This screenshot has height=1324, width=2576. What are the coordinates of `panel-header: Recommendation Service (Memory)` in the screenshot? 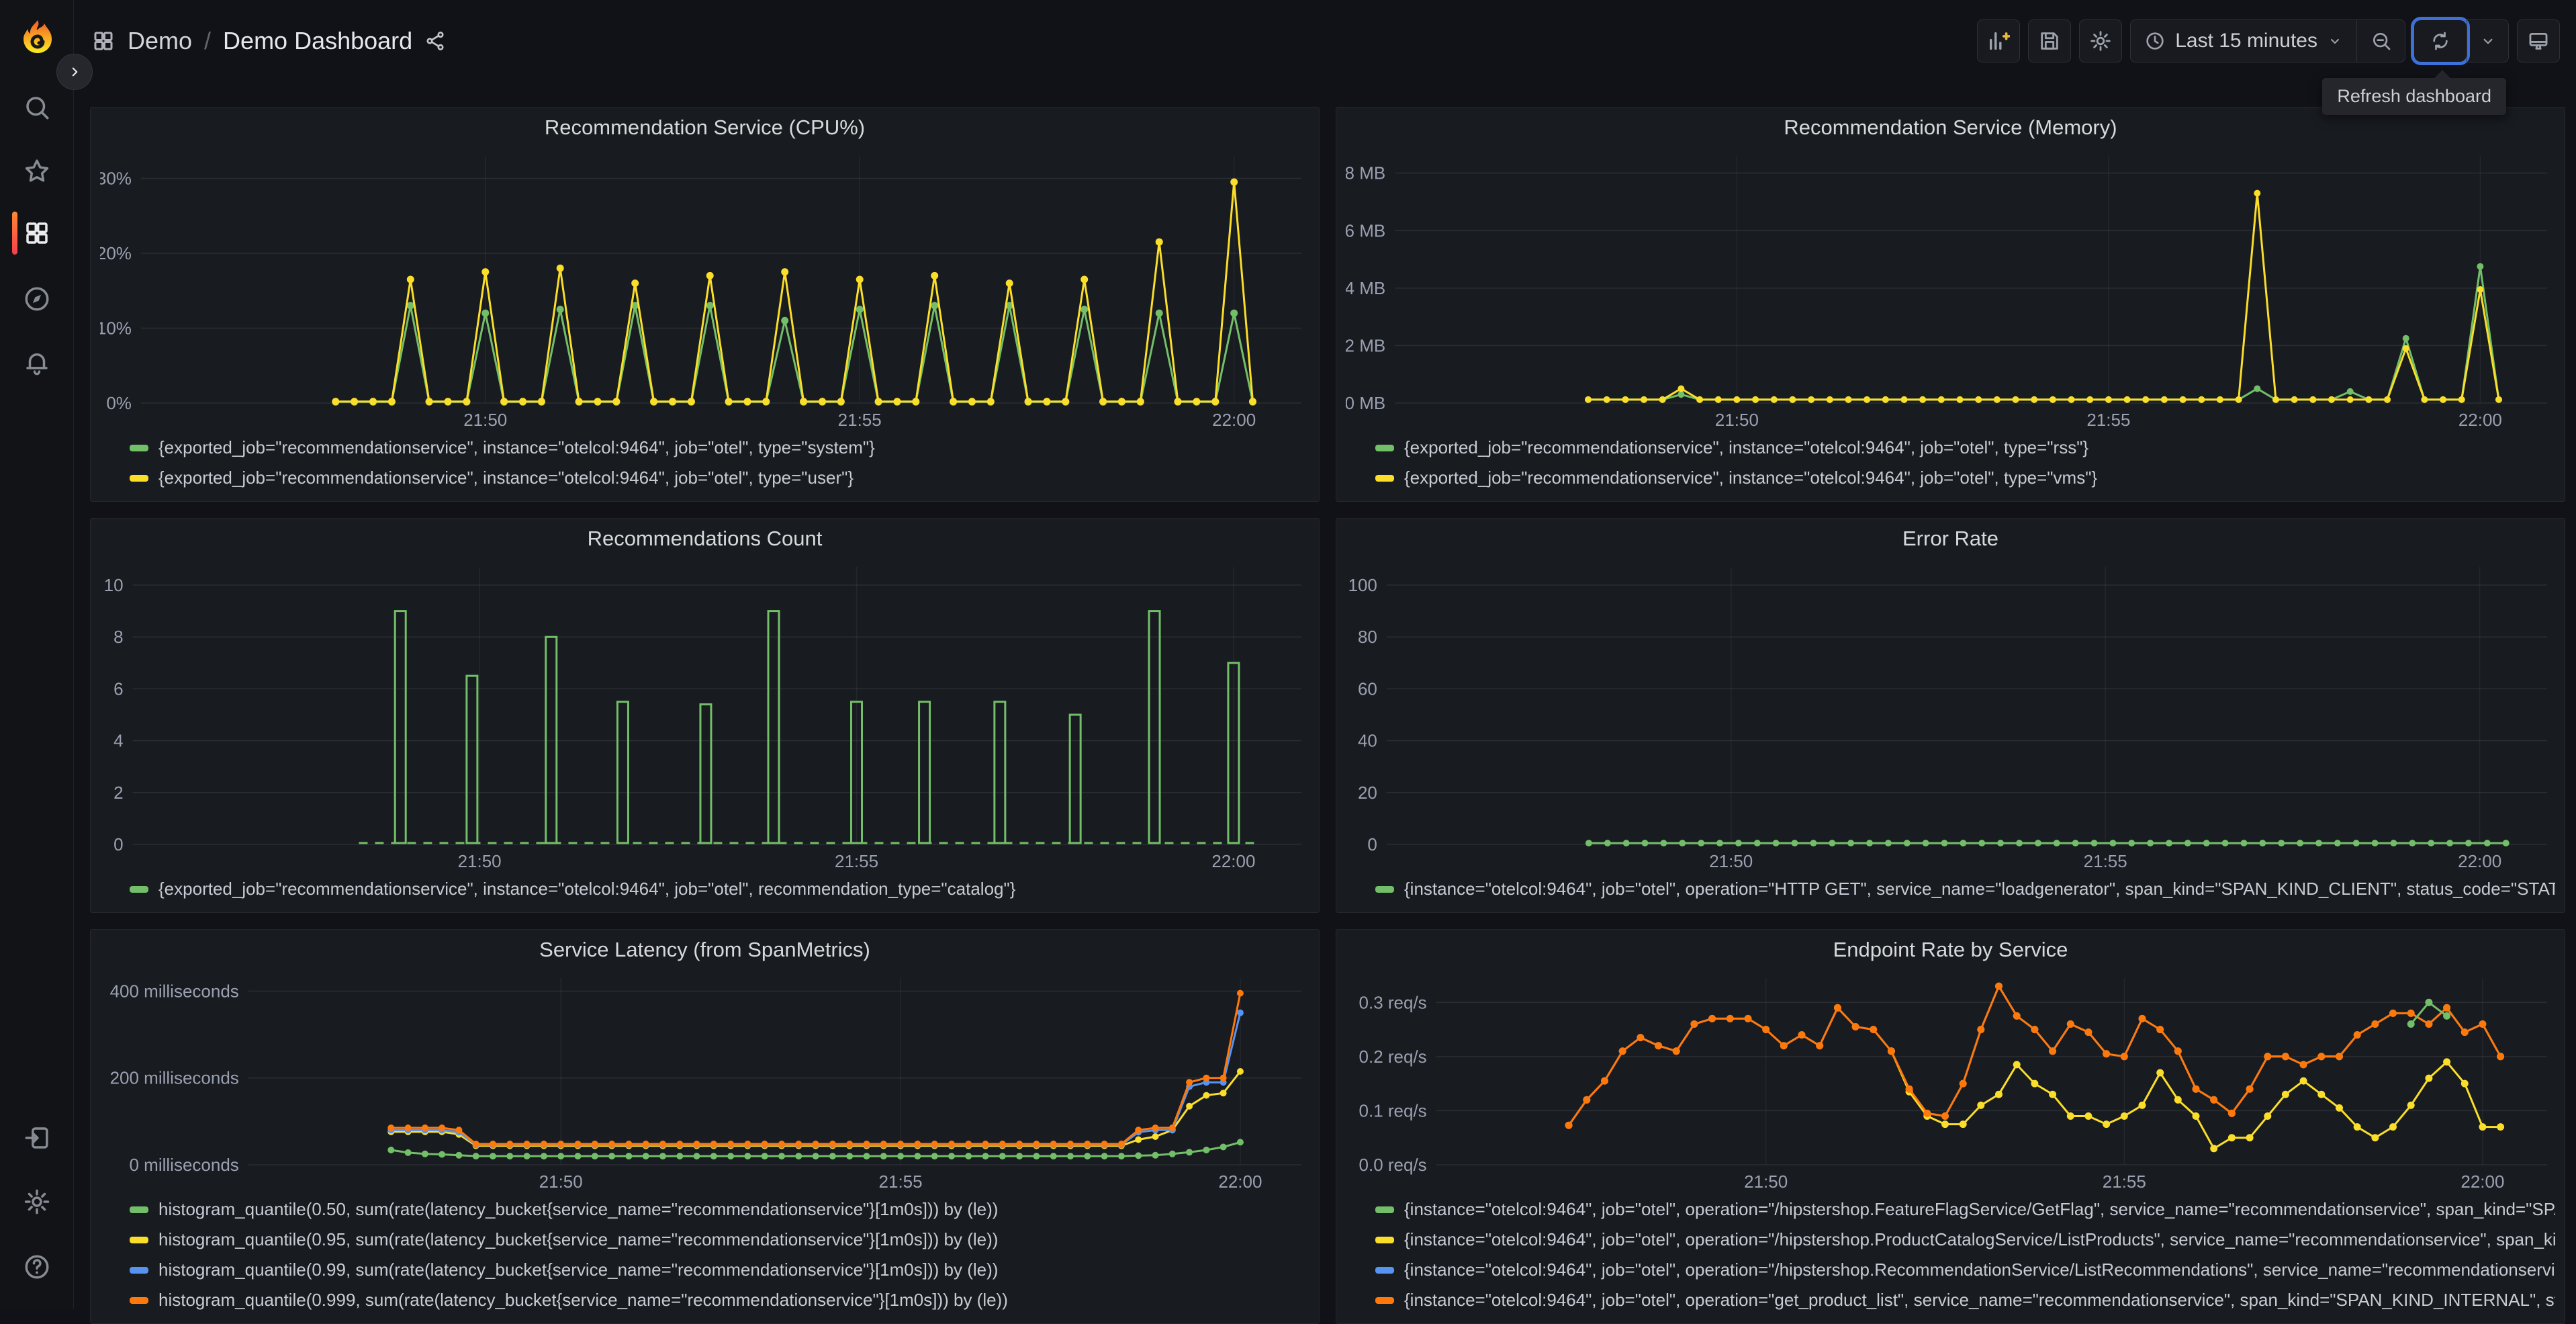 It's located at (1950, 127).